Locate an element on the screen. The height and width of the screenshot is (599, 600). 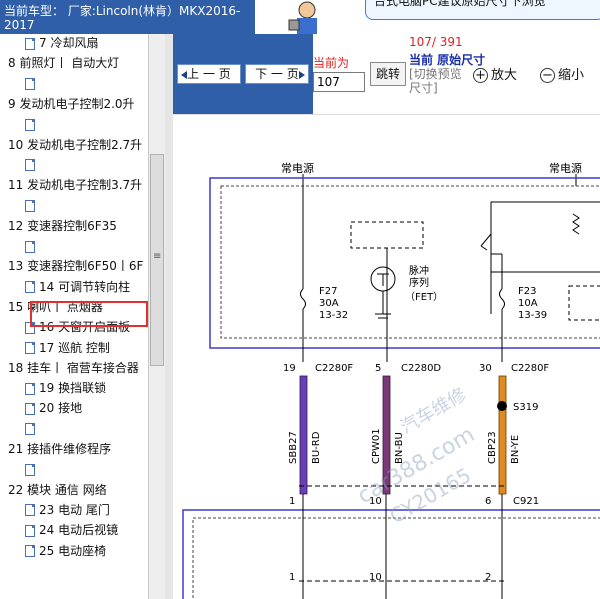
tree-item: 13 变速器控制6F50丨6F is located at coordinates (75, 266).